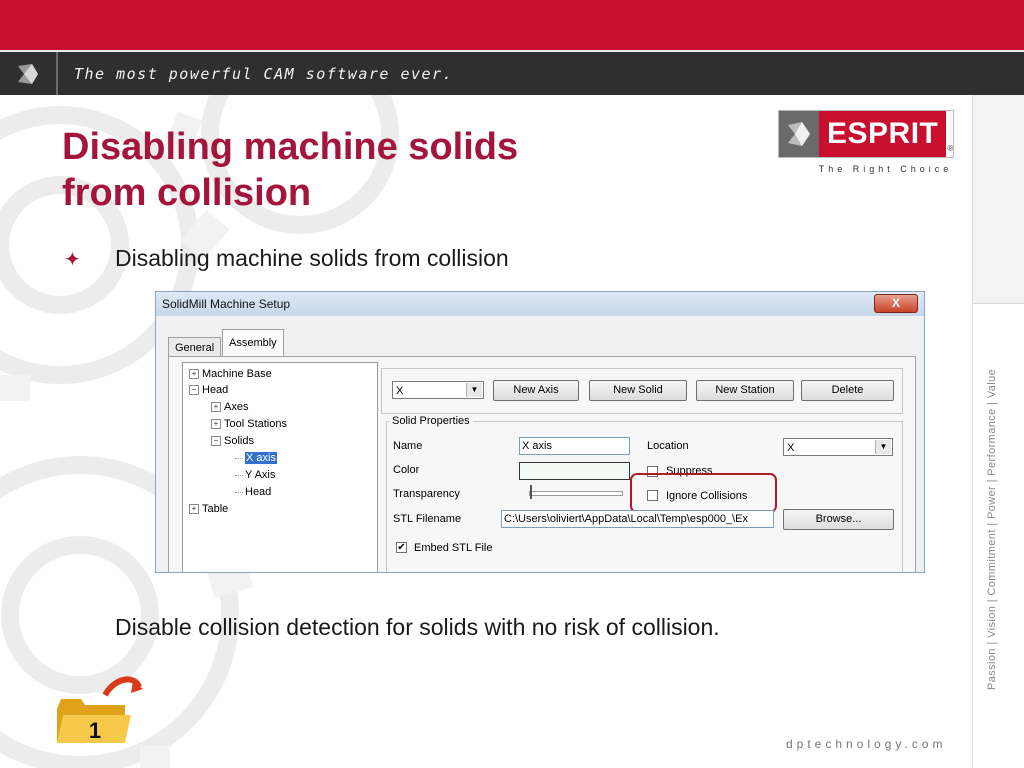  I want to click on color-label: Color, so click(406, 470).